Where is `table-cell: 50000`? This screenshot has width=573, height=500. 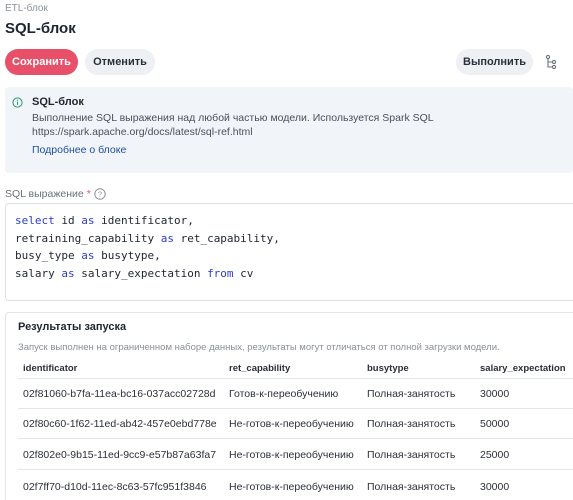
table-cell: 50000 is located at coordinates (495, 424).